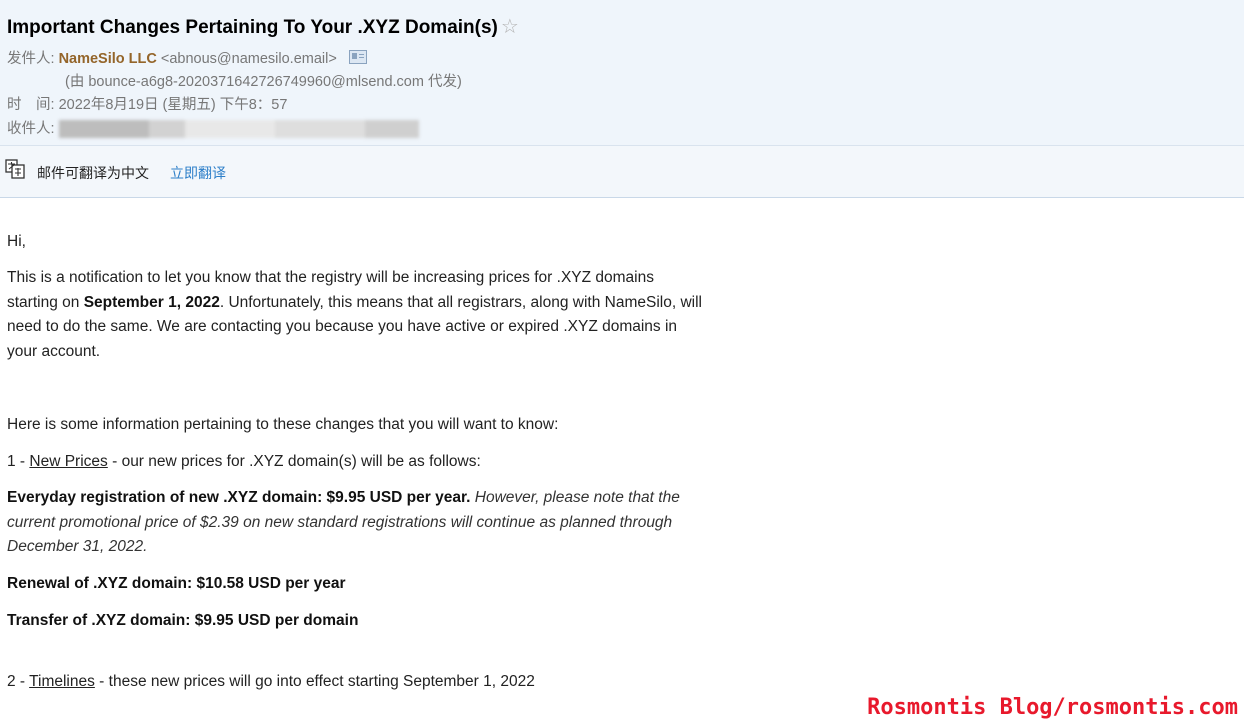  What do you see at coordinates (31, 105) in the screenshot?
I see `time-label: 时 间:` at bounding box center [31, 105].